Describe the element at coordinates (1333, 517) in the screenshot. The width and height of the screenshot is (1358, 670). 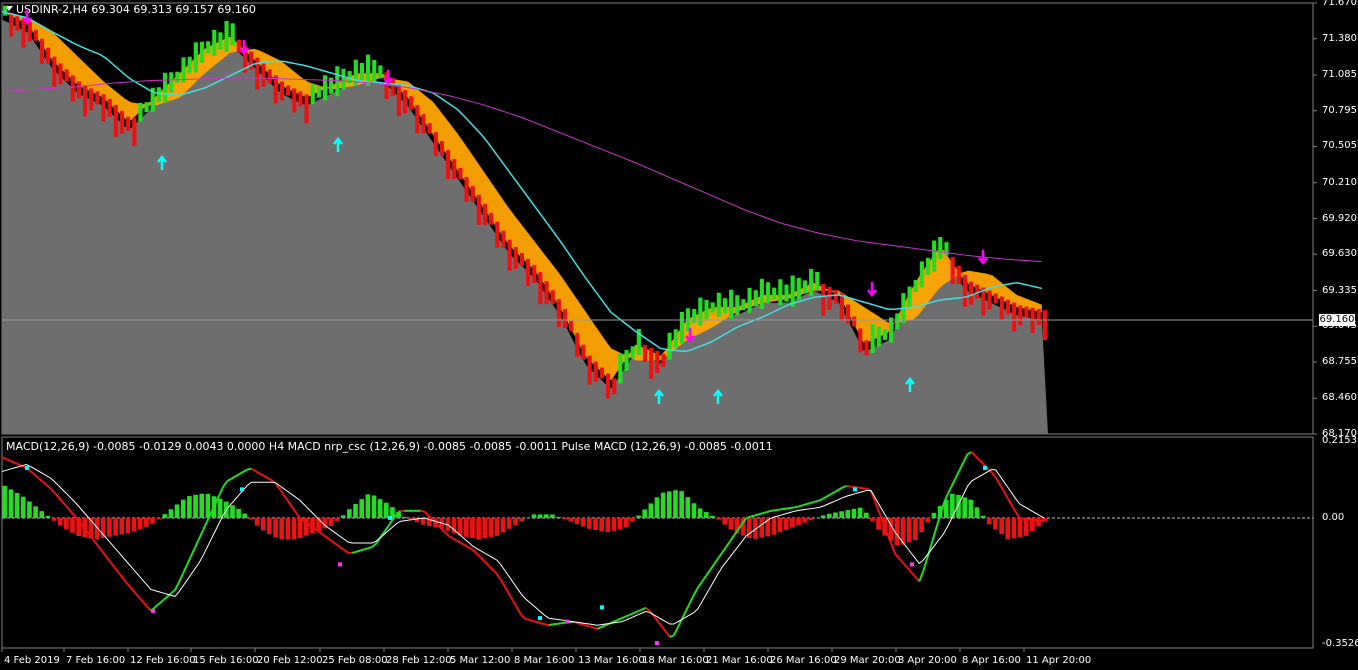
I see `macd-axis-label: 0.00` at that location.